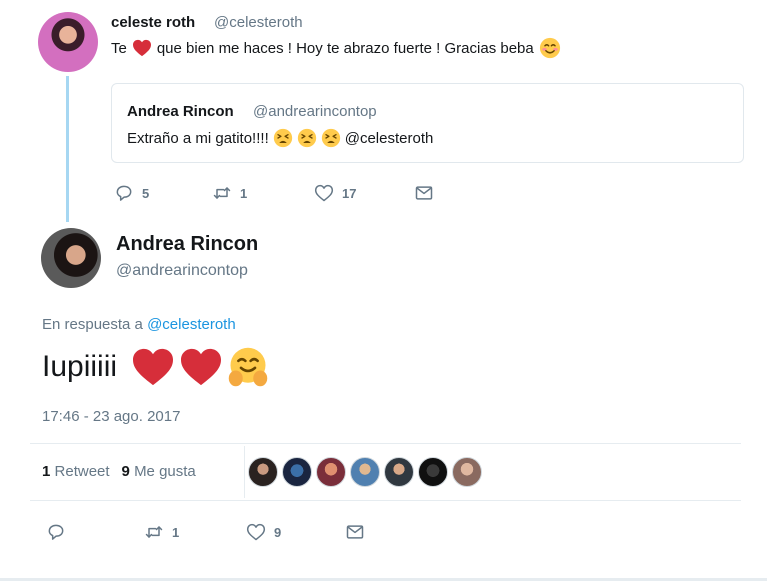 This screenshot has width=767, height=581. I want to click on reply-context: En respuesta a @celesteroth, so click(139, 324).